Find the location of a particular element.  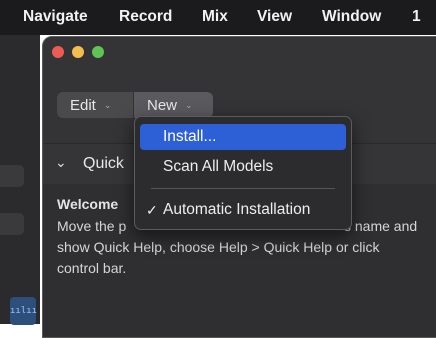

menu-window: Window is located at coordinates (351, 17).